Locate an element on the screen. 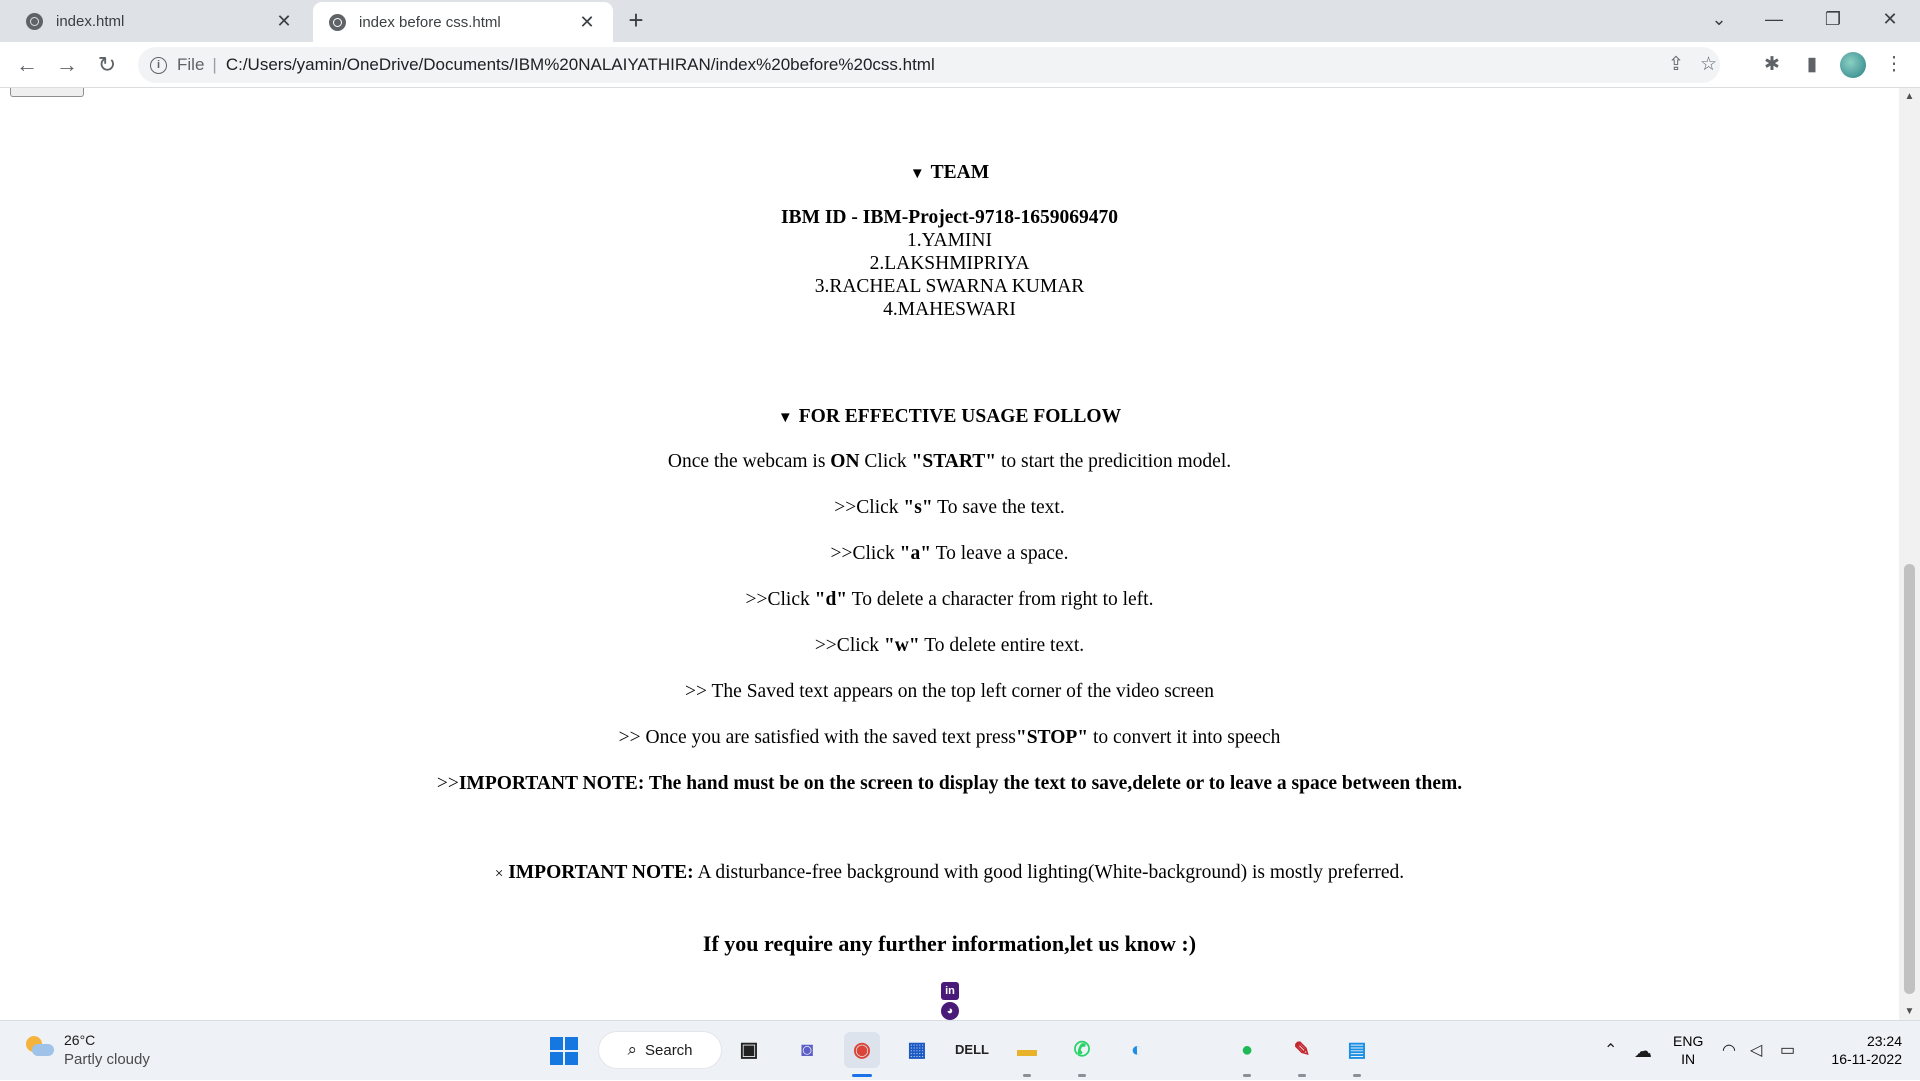 The width and height of the screenshot is (1920, 1081). menu-kebab-icon: ⋮ is located at coordinates (1894, 65).